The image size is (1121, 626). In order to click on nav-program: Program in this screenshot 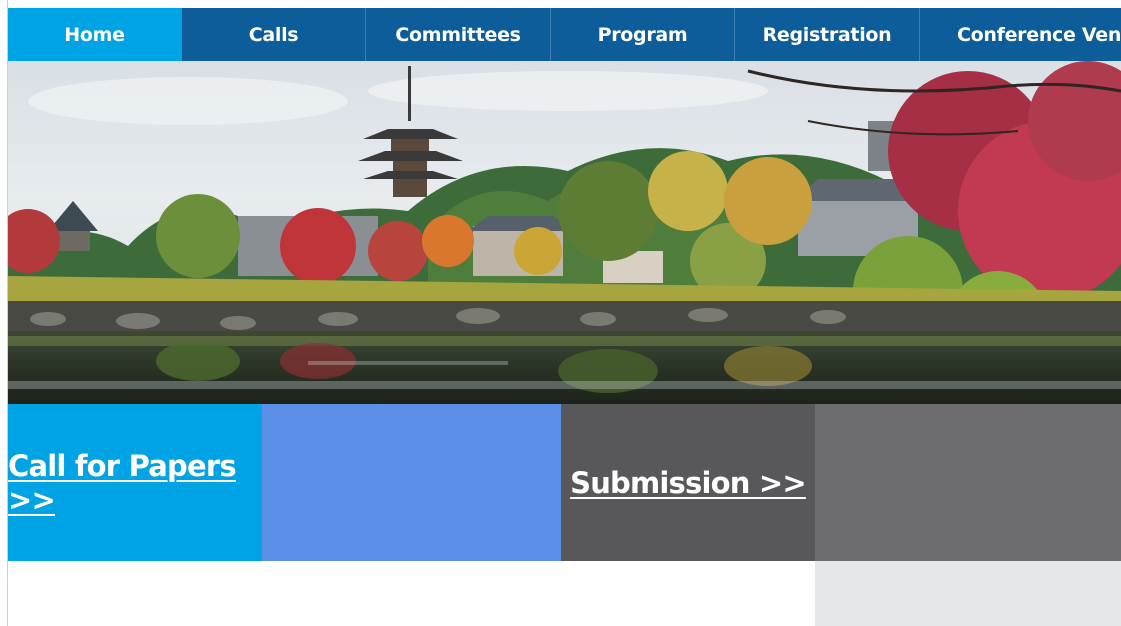, I will do `click(643, 34)`.